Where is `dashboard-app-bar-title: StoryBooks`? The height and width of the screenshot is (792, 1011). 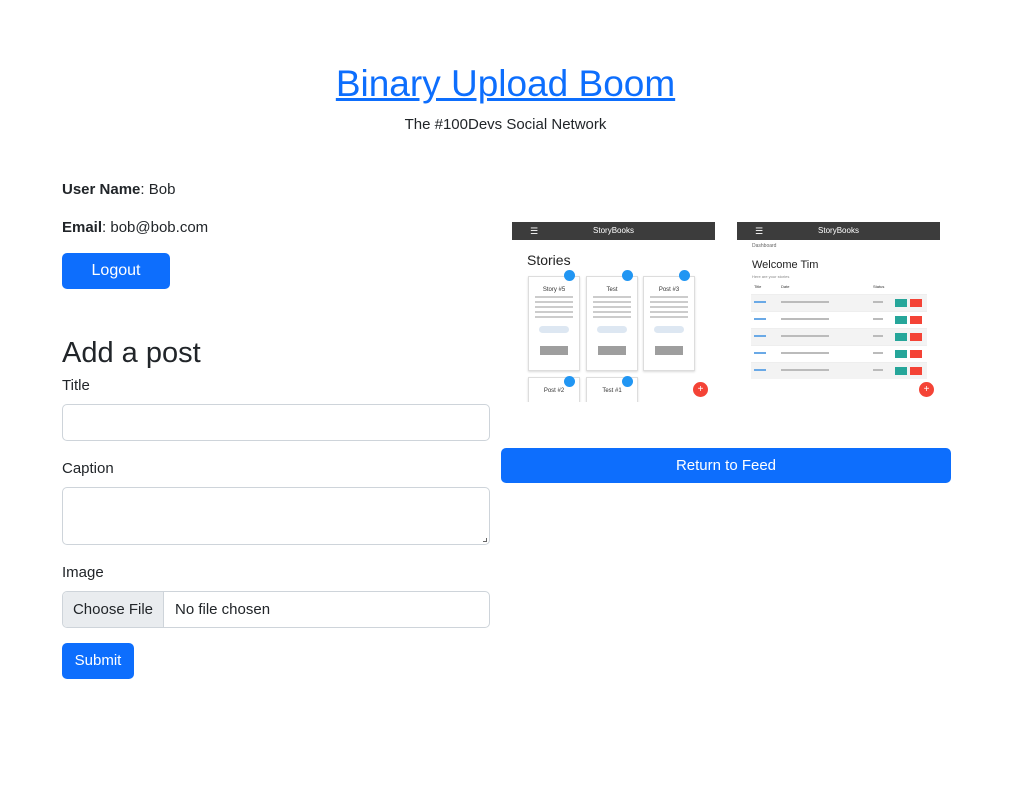
dashboard-app-bar-title: StoryBooks is located at coordinates (838, 230).